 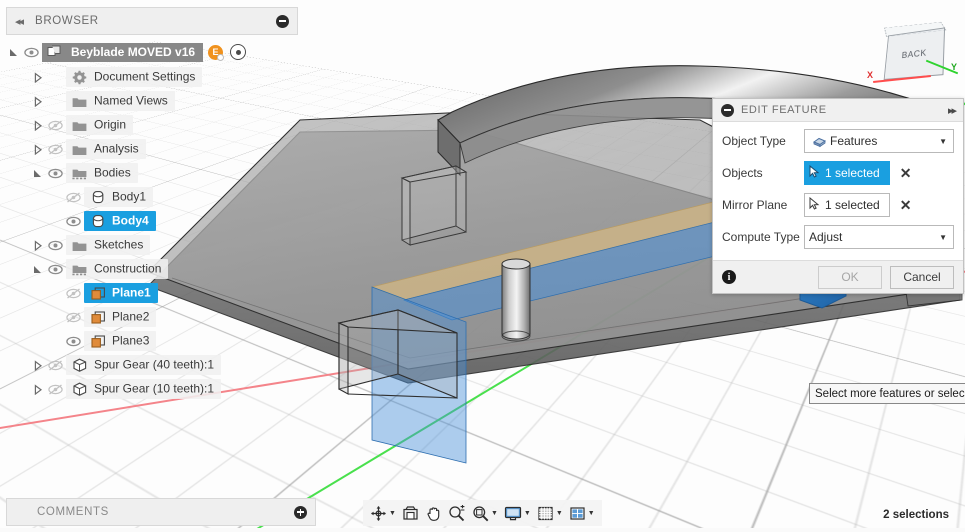 I want to click on folder-dash-icon, so click(x=79, y=173).